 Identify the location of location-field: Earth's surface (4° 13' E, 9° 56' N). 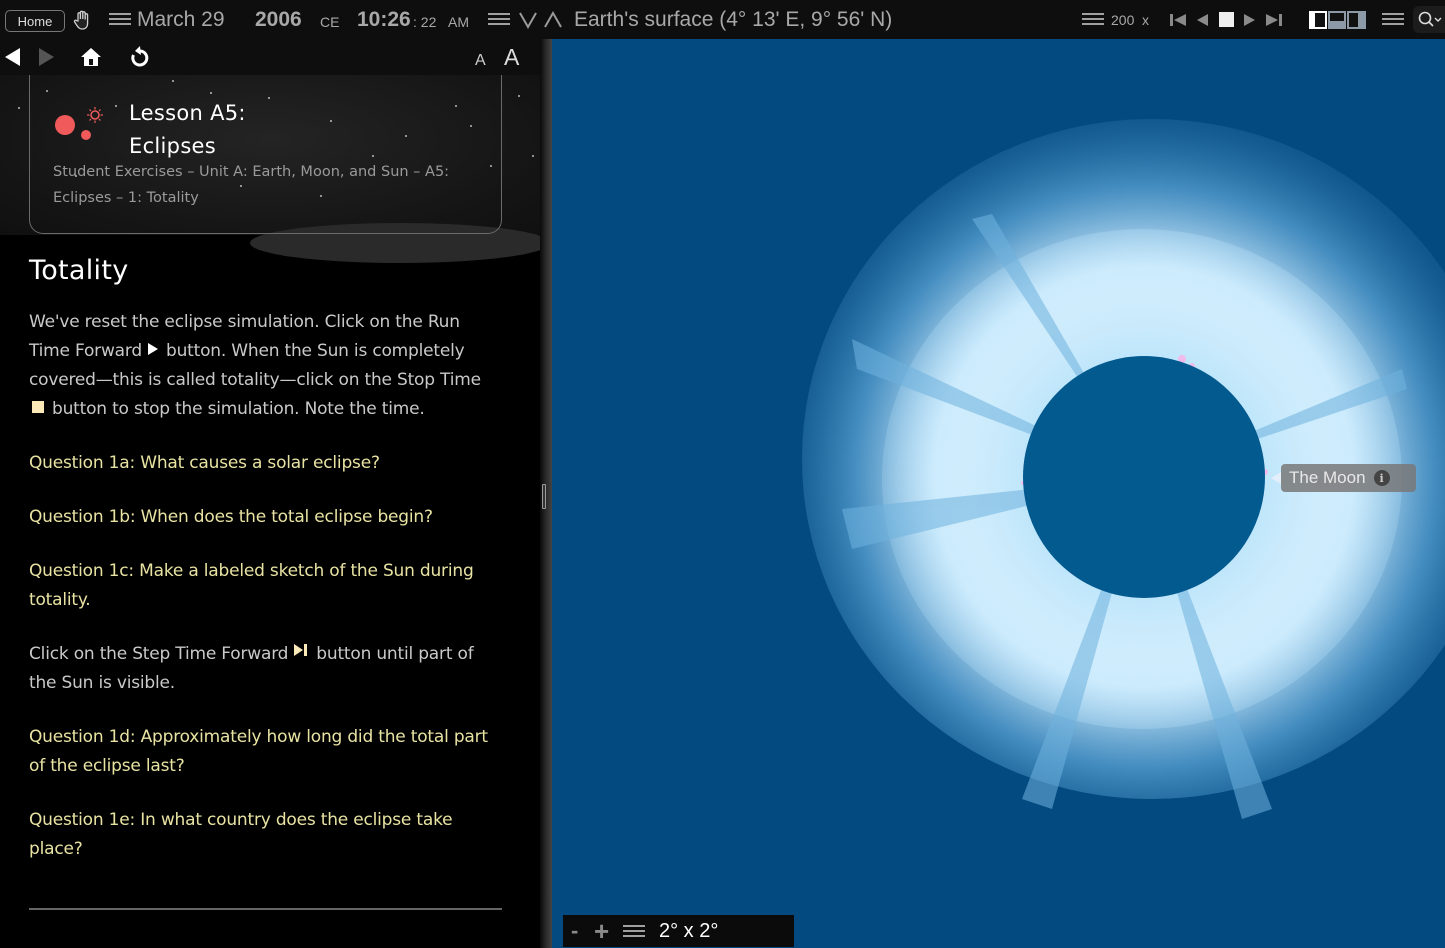
(733, 19).